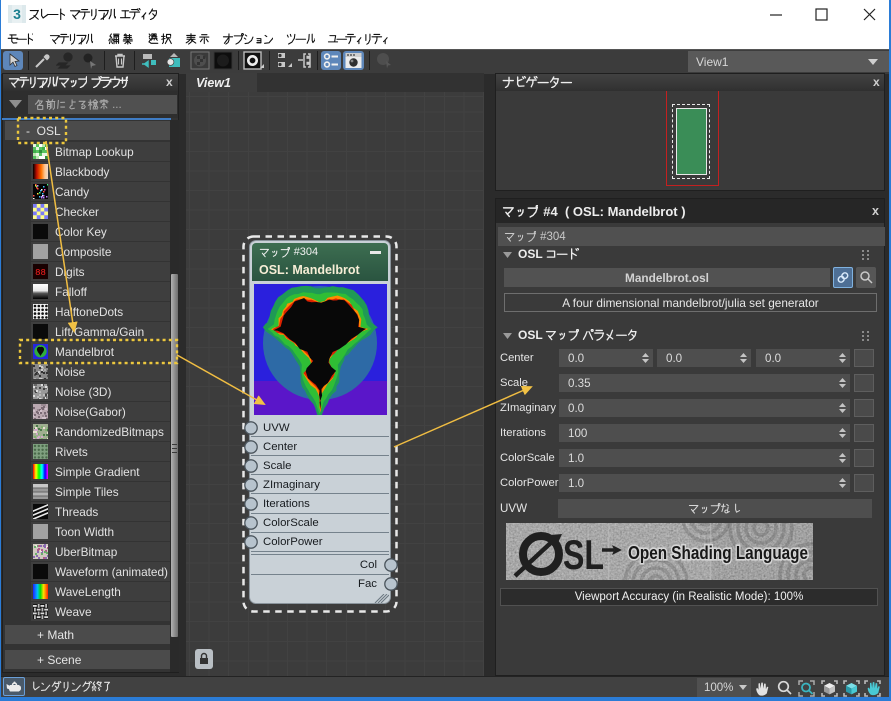 The height and width of the screenshot is (701, 891). Describe the element at coordinates (40, 273) in the screenshot. I see `svg-text: 88` at that location.